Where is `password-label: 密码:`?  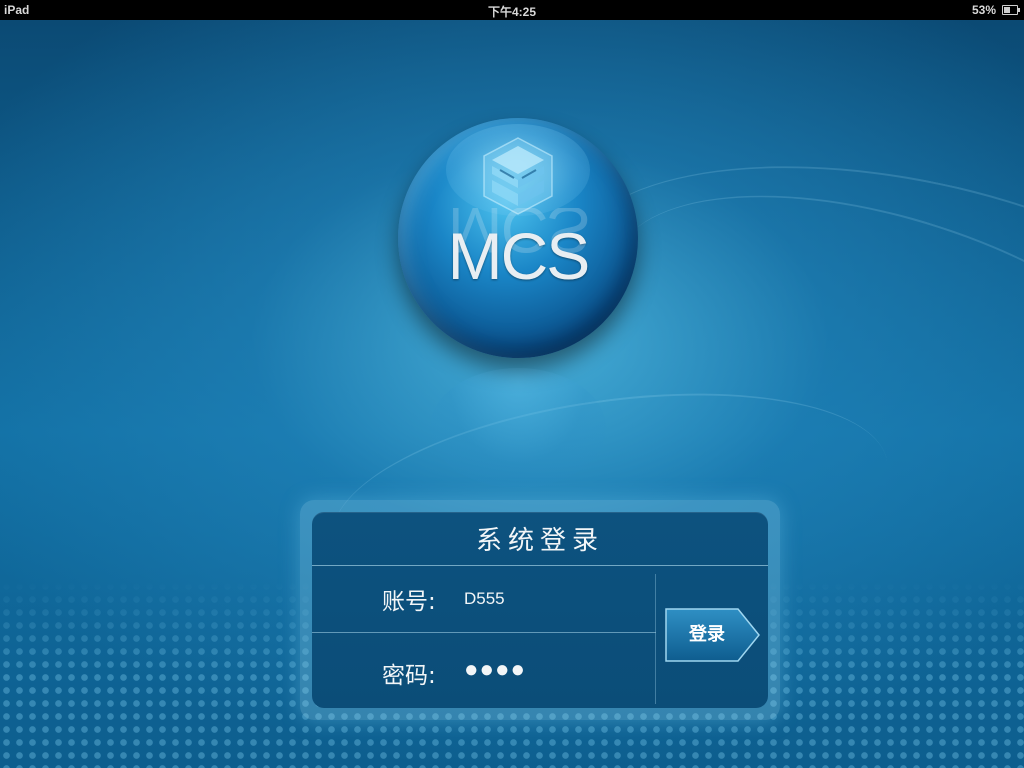 password-label: 密码: is located at coordinates (409, 676).